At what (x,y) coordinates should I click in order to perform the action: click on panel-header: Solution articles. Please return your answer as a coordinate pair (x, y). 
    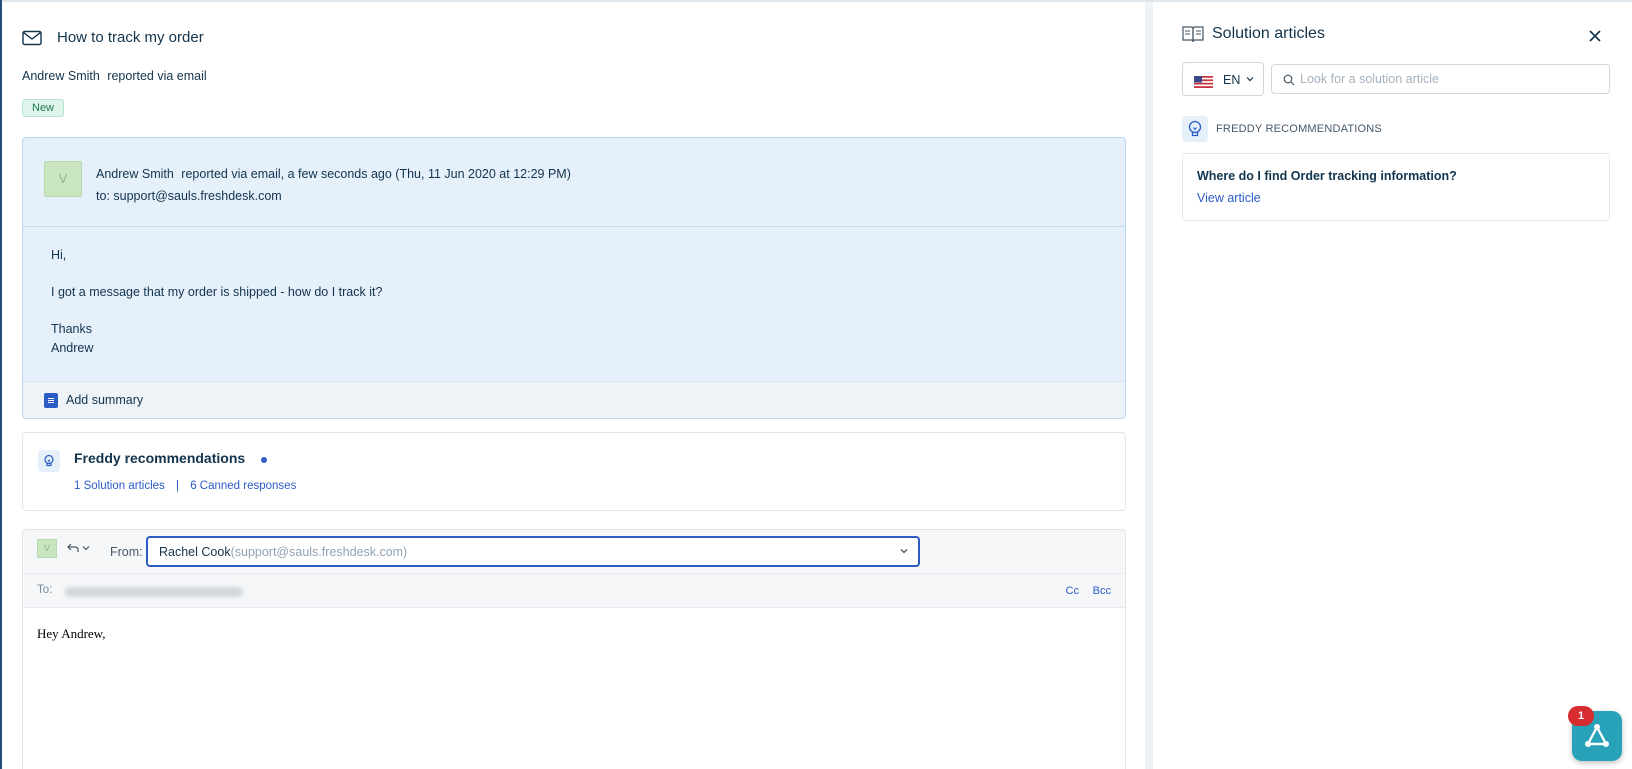
    Looking at the image, I should click on (1253, 34).